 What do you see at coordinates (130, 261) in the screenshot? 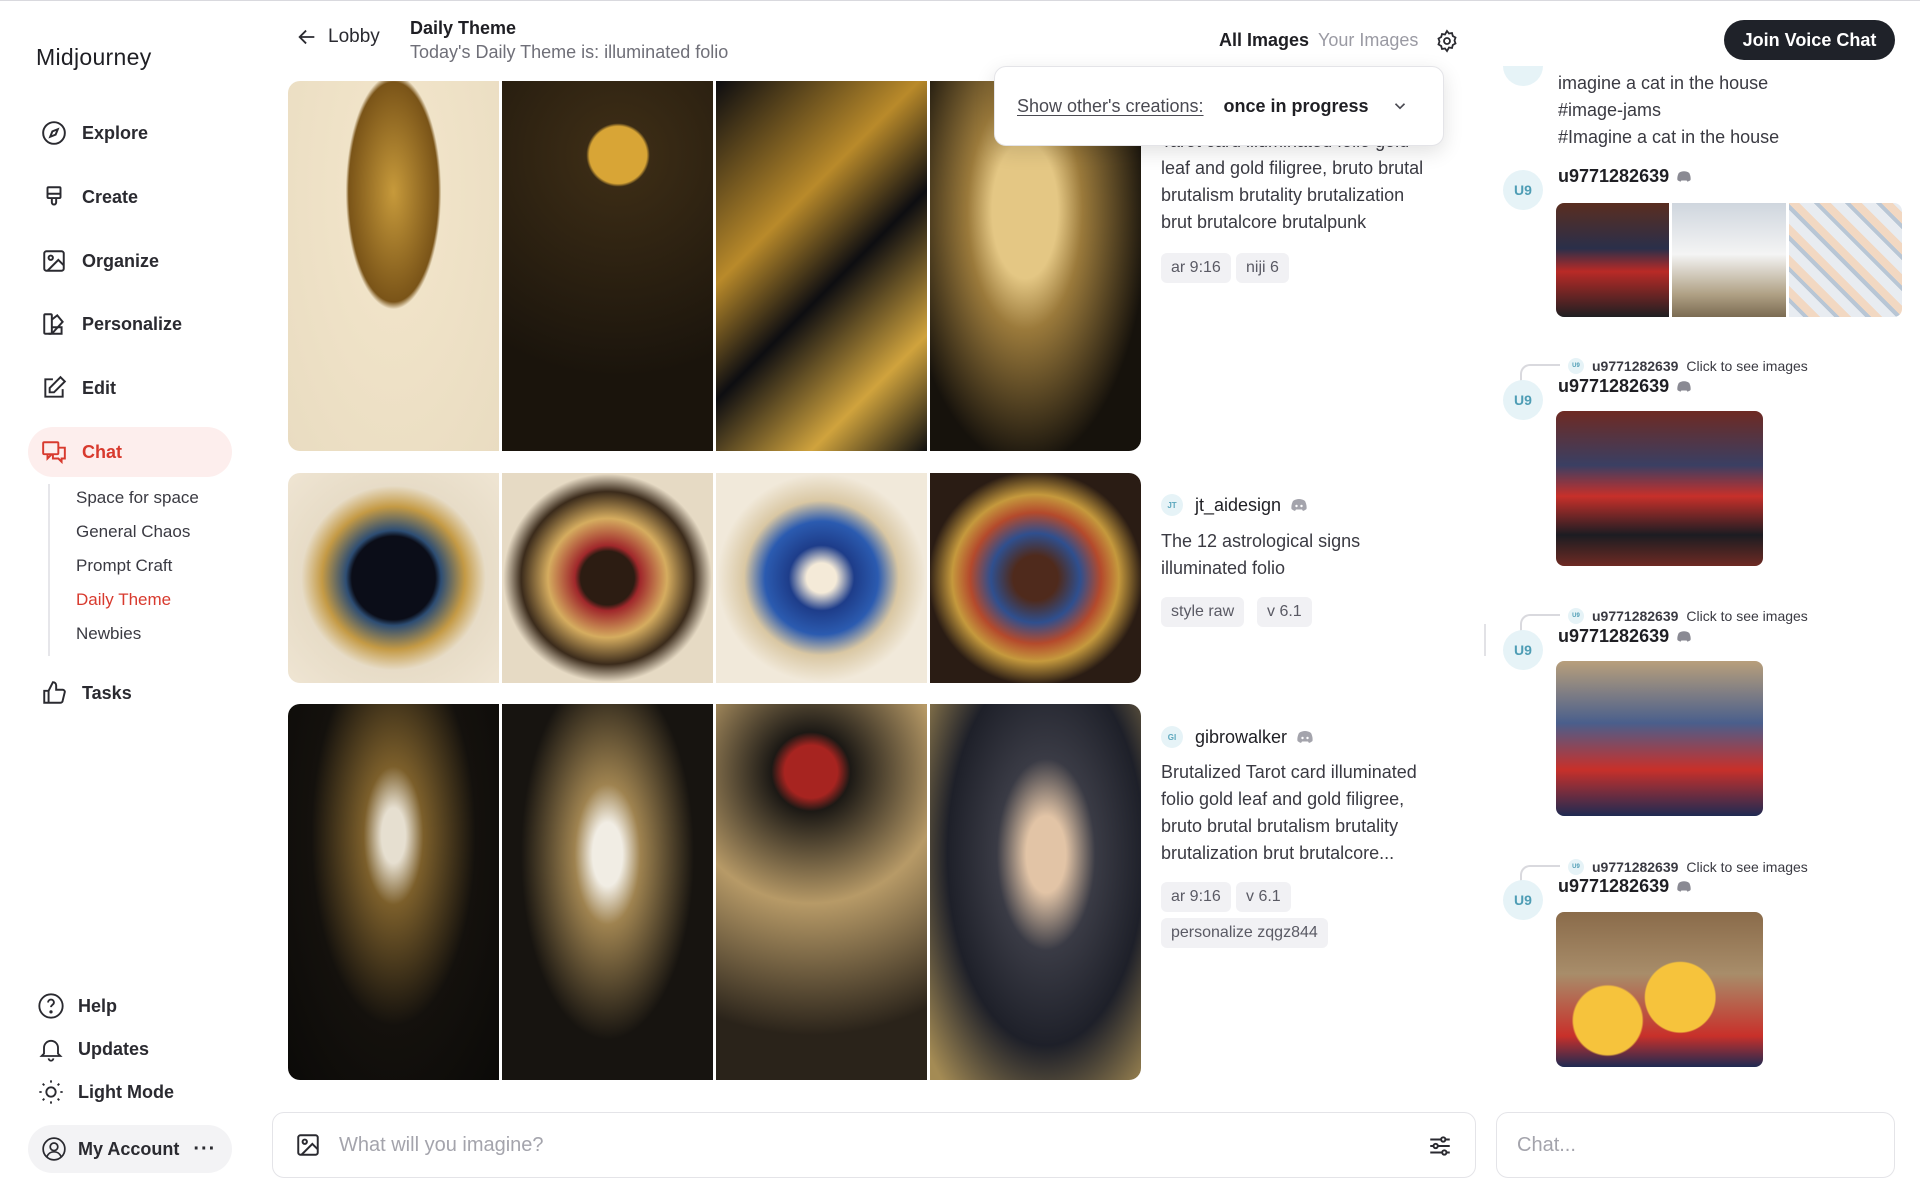
I see `sidebar-item-organize: Organize` at bounding box center [130, 261].